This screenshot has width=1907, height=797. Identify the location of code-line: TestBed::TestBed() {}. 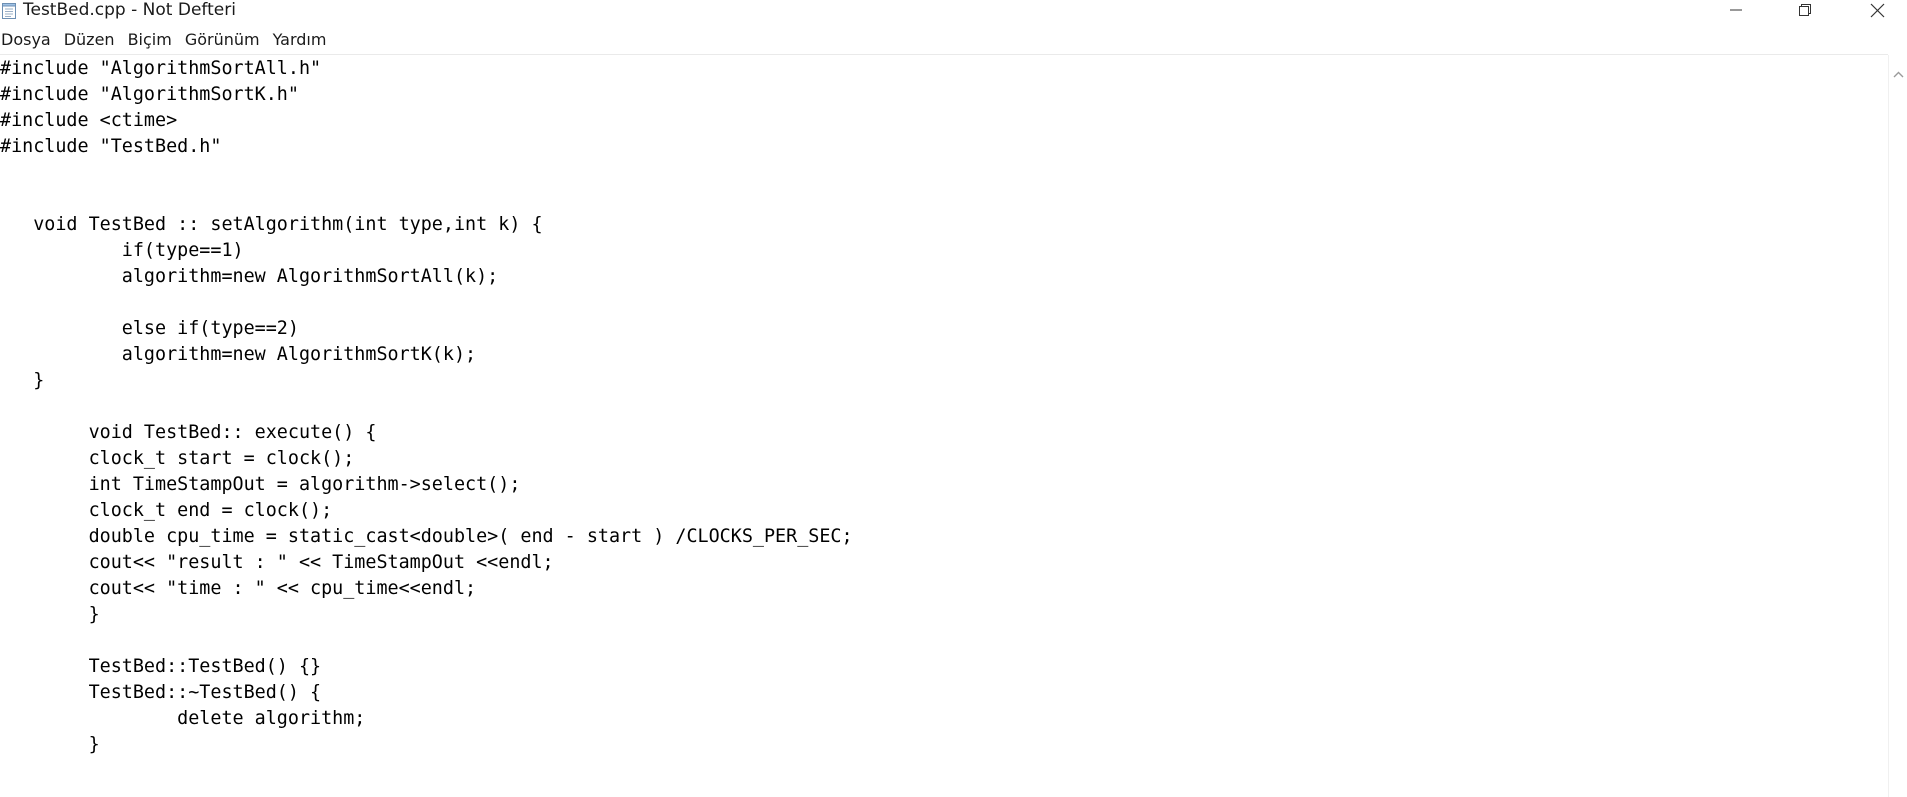
(161, 666).